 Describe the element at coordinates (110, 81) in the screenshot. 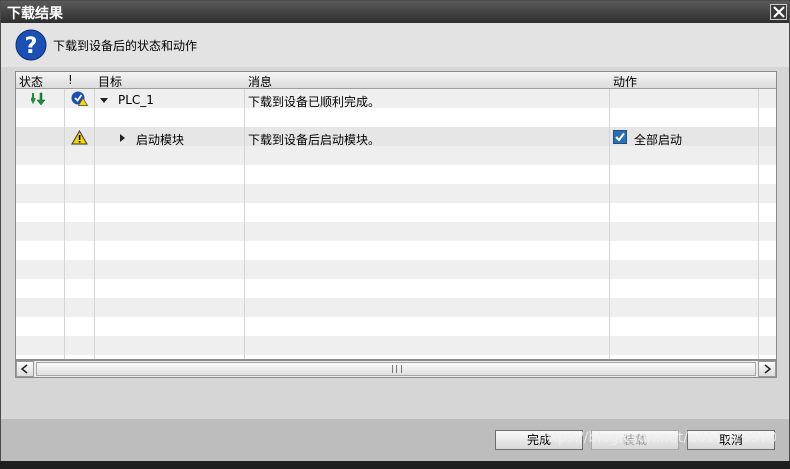

I see `column-header-target: 目标` at that location.